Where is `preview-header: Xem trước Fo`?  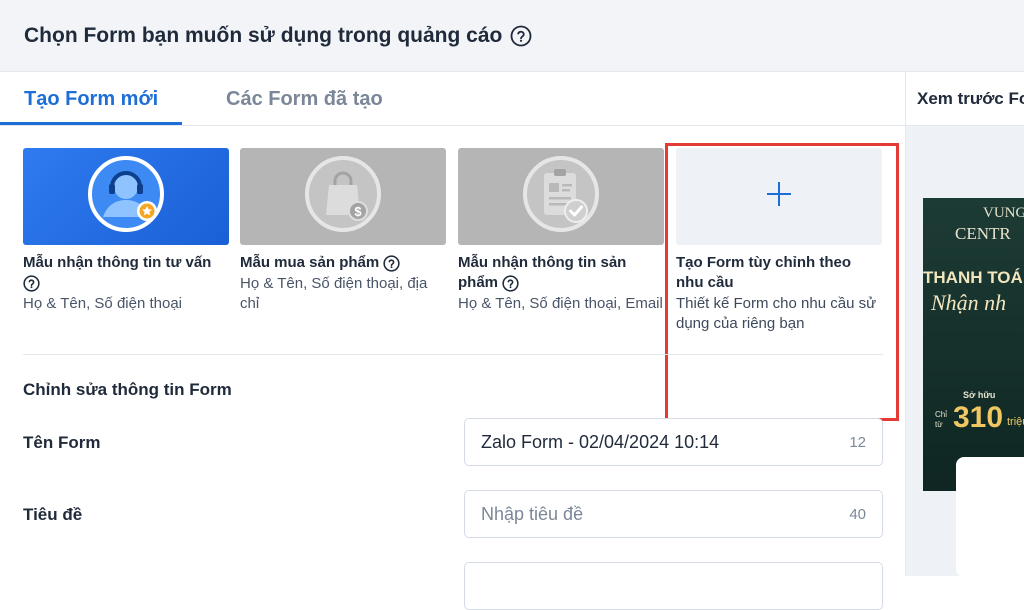
preview-header: Xem trước Fo is located at coordinates (965, 99).